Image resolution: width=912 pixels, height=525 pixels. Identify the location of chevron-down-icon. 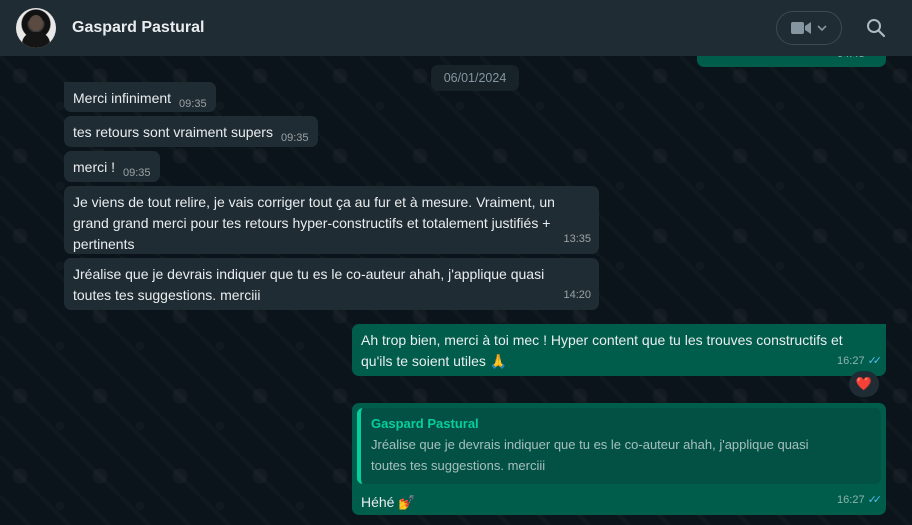
(822, 28).